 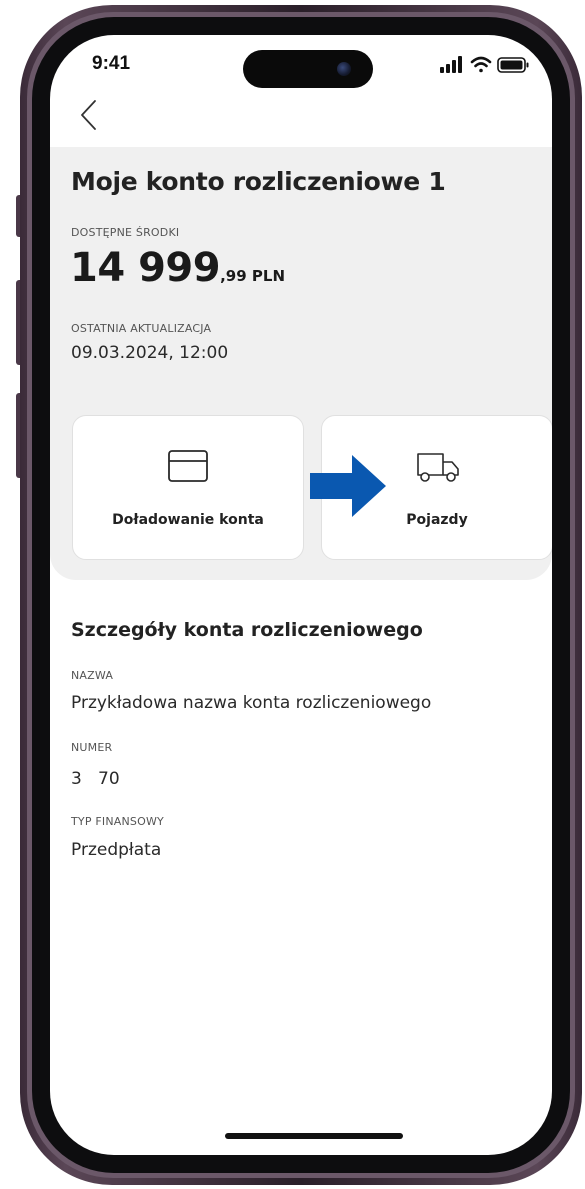 What do you see at coordinates (258, 181) in the screenshot?
I see `account-title: Moje konto rozliczeniowe 1` at bounding box center [258, 181].